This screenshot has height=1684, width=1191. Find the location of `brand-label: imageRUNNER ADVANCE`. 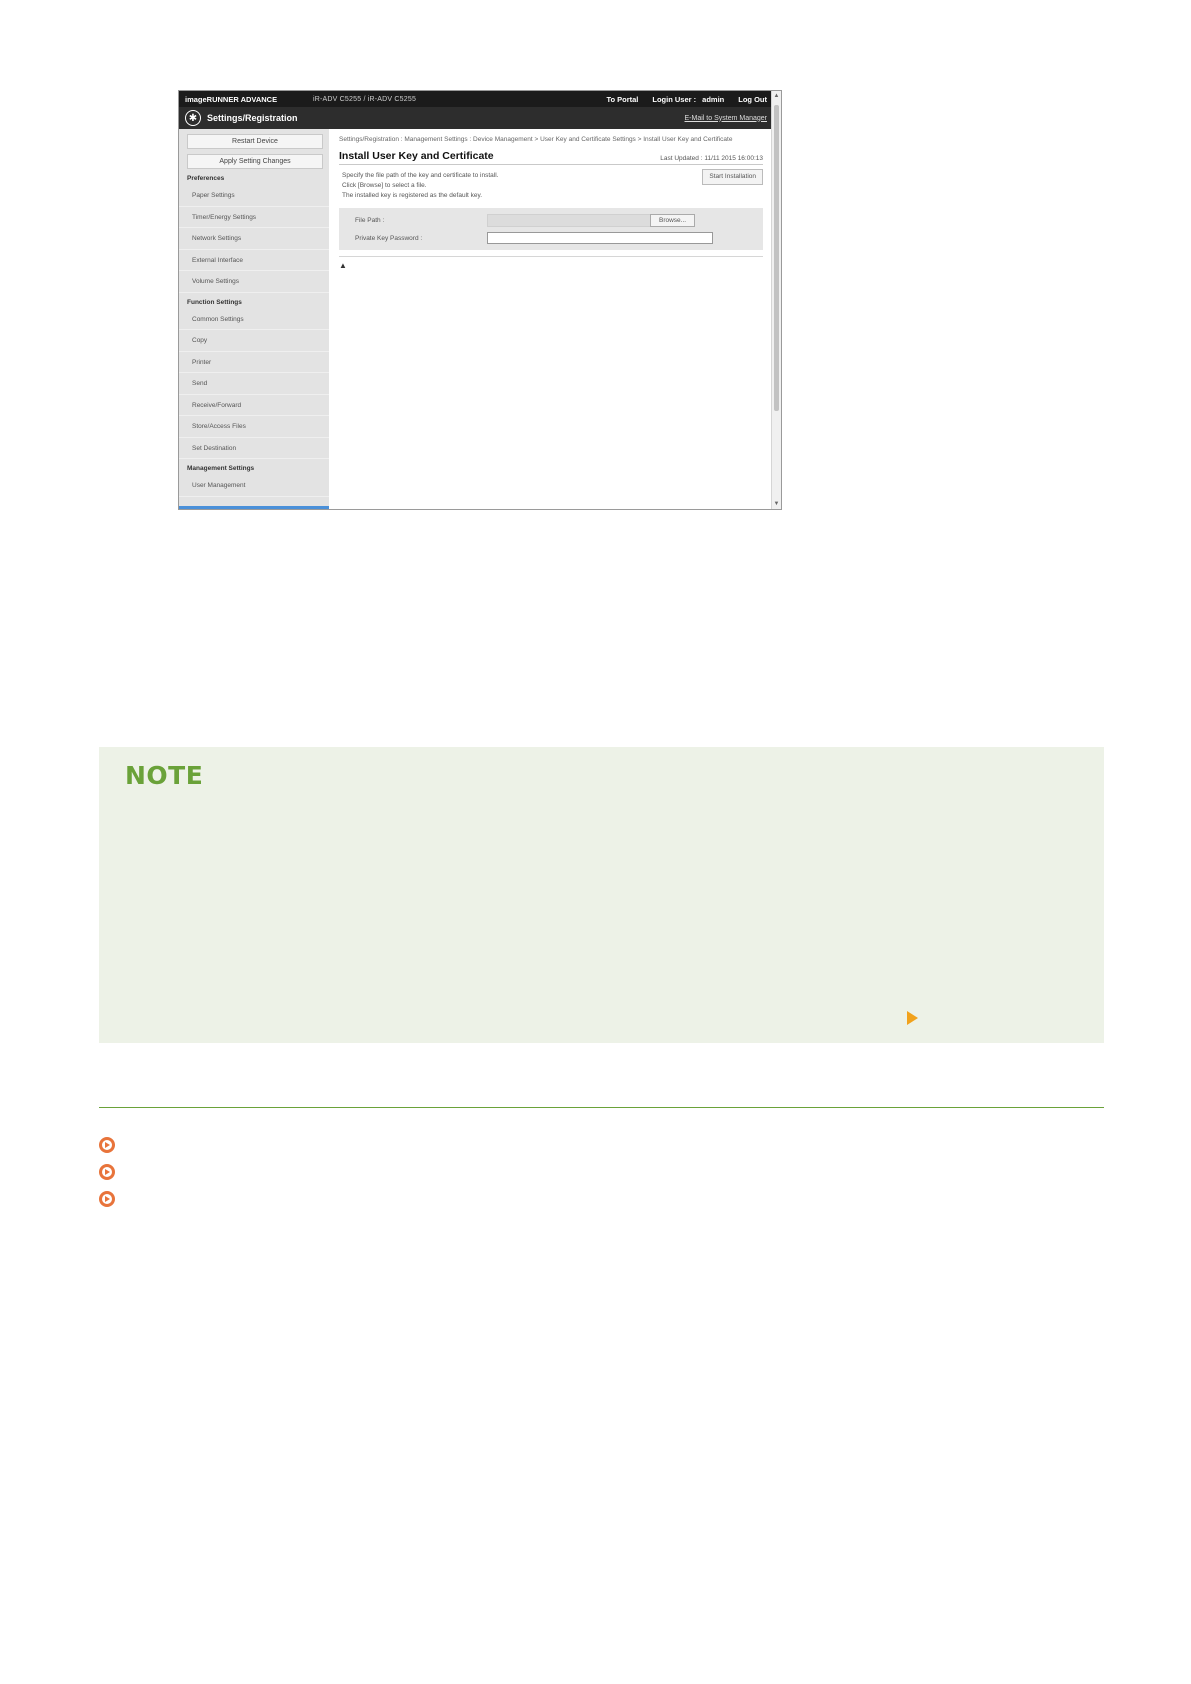

brand-label: imageRUNNER ADVANCE is located at coordinates (231, 99).